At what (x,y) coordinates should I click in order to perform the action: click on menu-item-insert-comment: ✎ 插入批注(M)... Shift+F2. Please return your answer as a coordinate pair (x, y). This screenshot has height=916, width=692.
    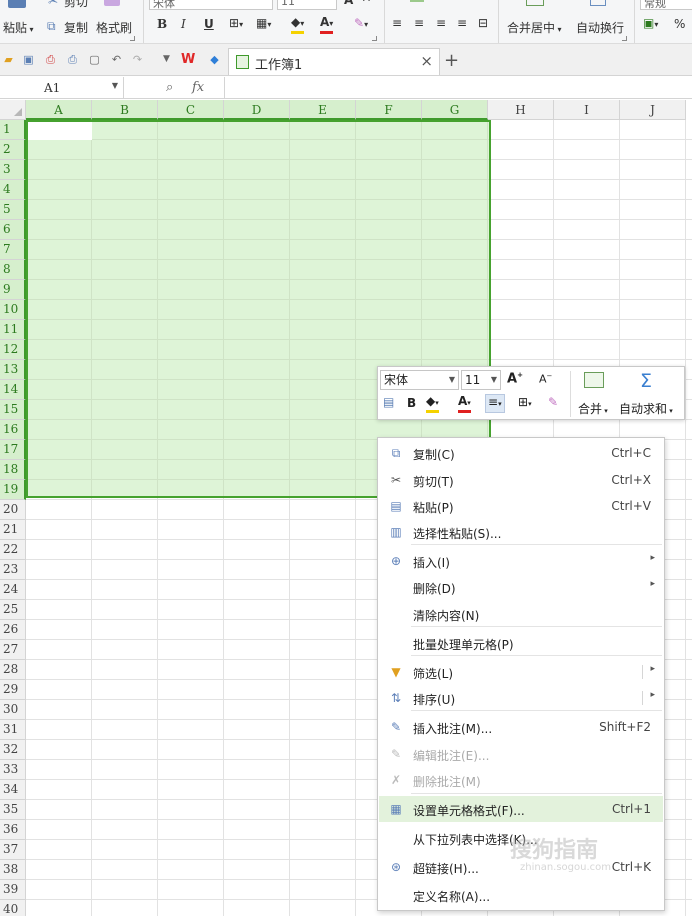
    Looking at the image, I should click on (521, 727).